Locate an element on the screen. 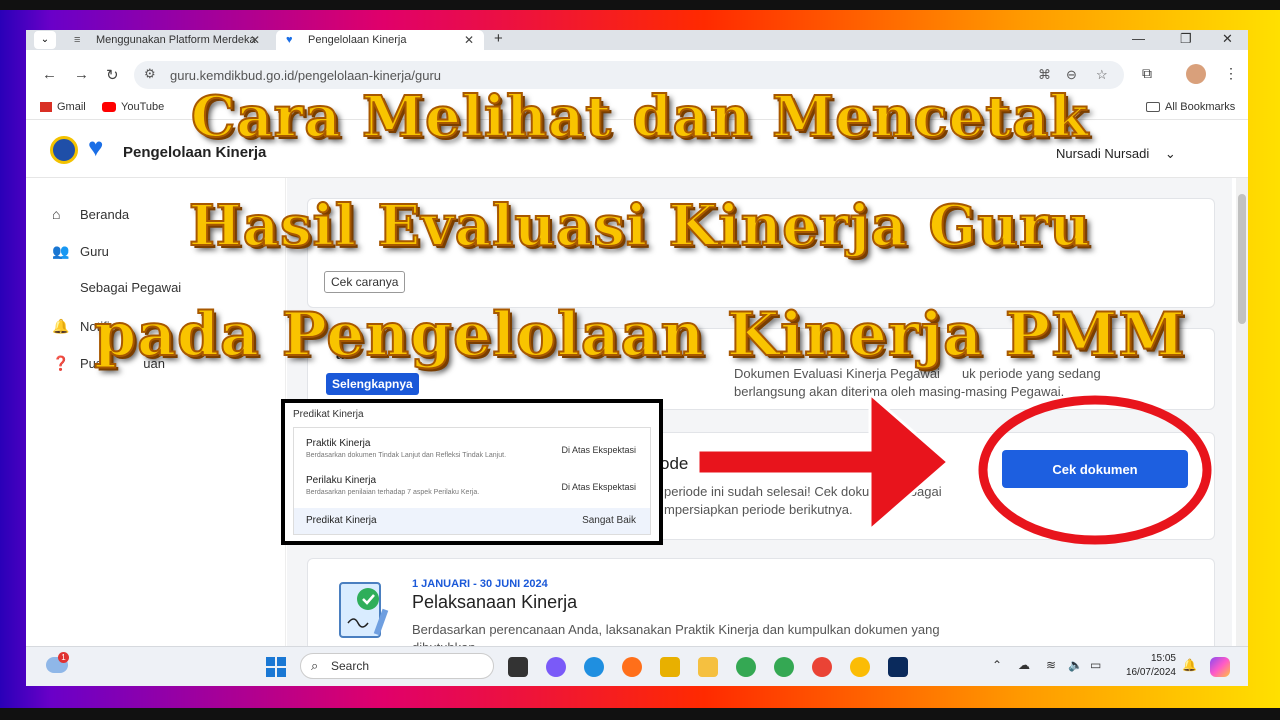  bottom-black-stripe is located at coordinates (640, 714).